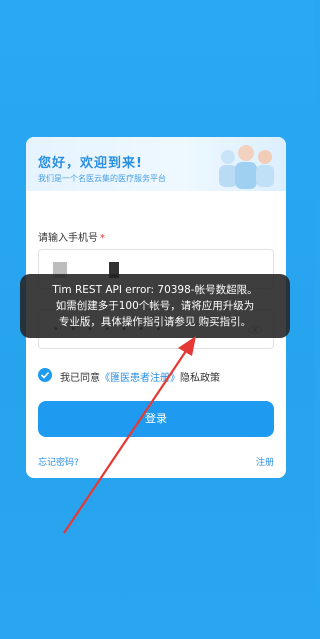  I want to click on phone-label-text: 请输入手机号, so click(68, 238).